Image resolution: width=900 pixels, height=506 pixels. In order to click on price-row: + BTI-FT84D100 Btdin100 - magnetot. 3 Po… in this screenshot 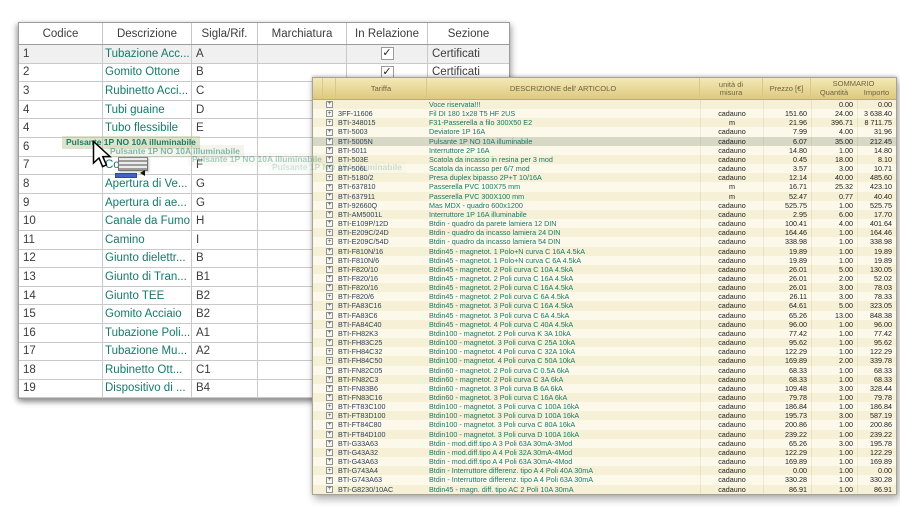, I will do `click(604, 434)`.